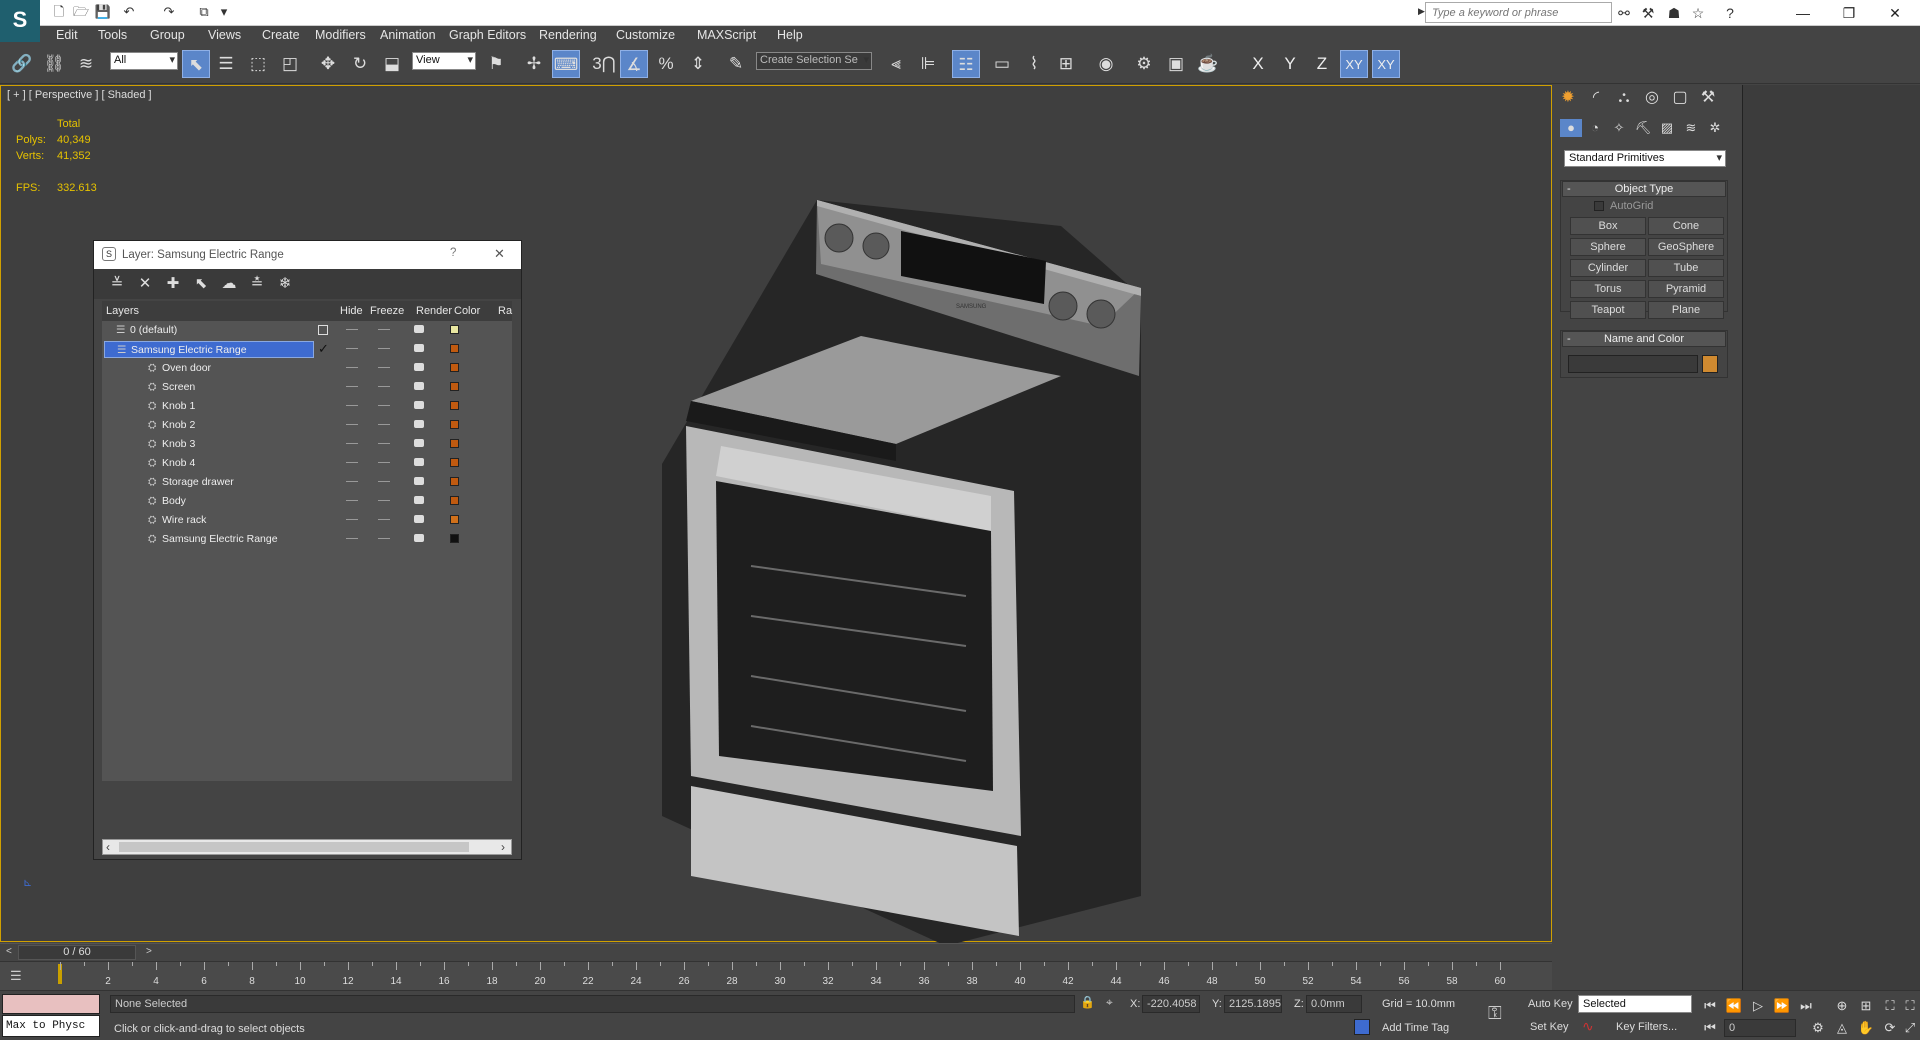 Image resolution: width=1920 pixels, height=1040 pixels. Describe the element at coordinates (790, 35) in the screenshot. I see `menu-help: Help` at that location.